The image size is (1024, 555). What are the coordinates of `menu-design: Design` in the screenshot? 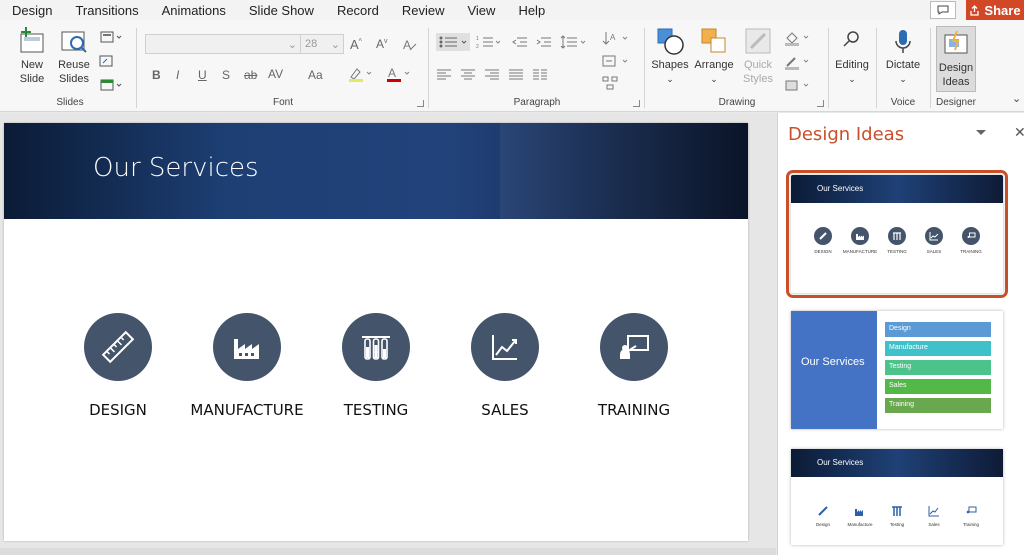 It's located at (32, 10).